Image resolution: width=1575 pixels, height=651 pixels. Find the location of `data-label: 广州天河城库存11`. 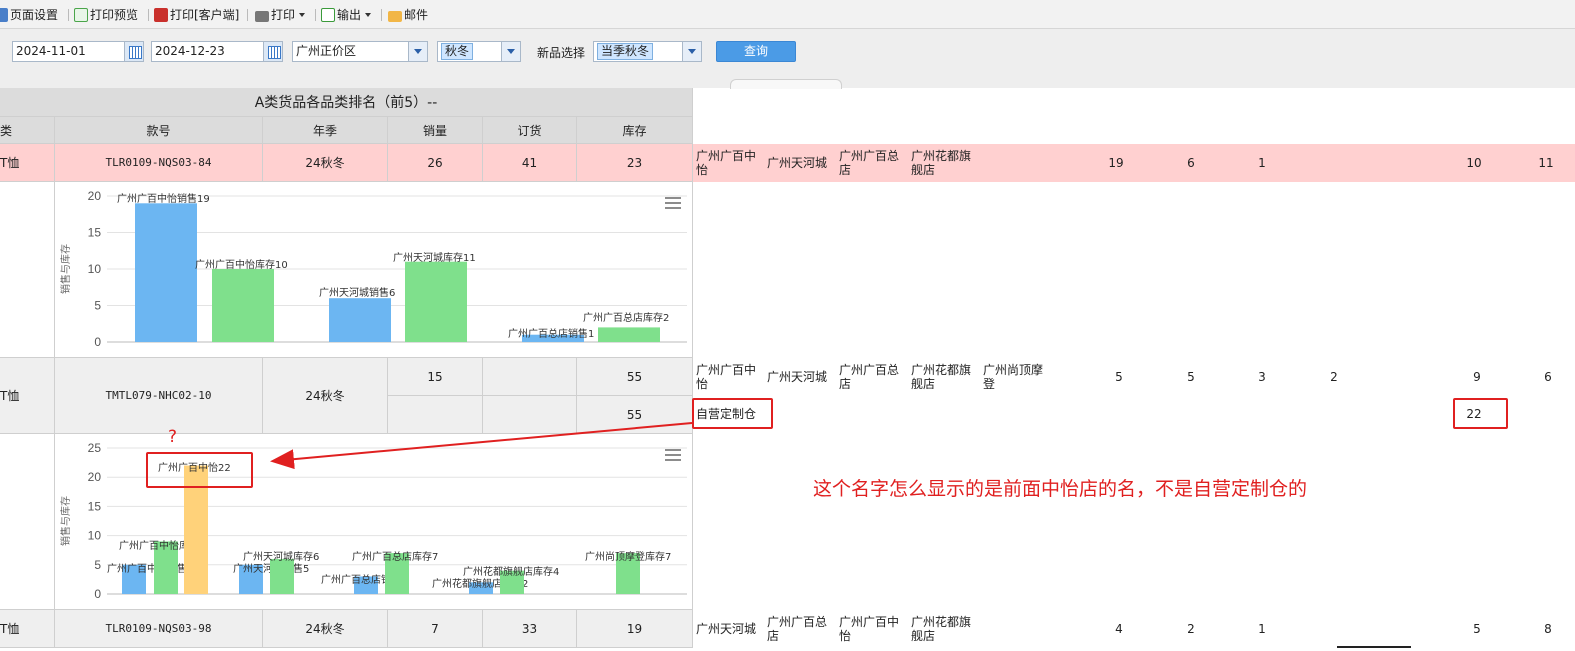

data-label: 广州天河城库存11 is located at coordinates (434, 257).